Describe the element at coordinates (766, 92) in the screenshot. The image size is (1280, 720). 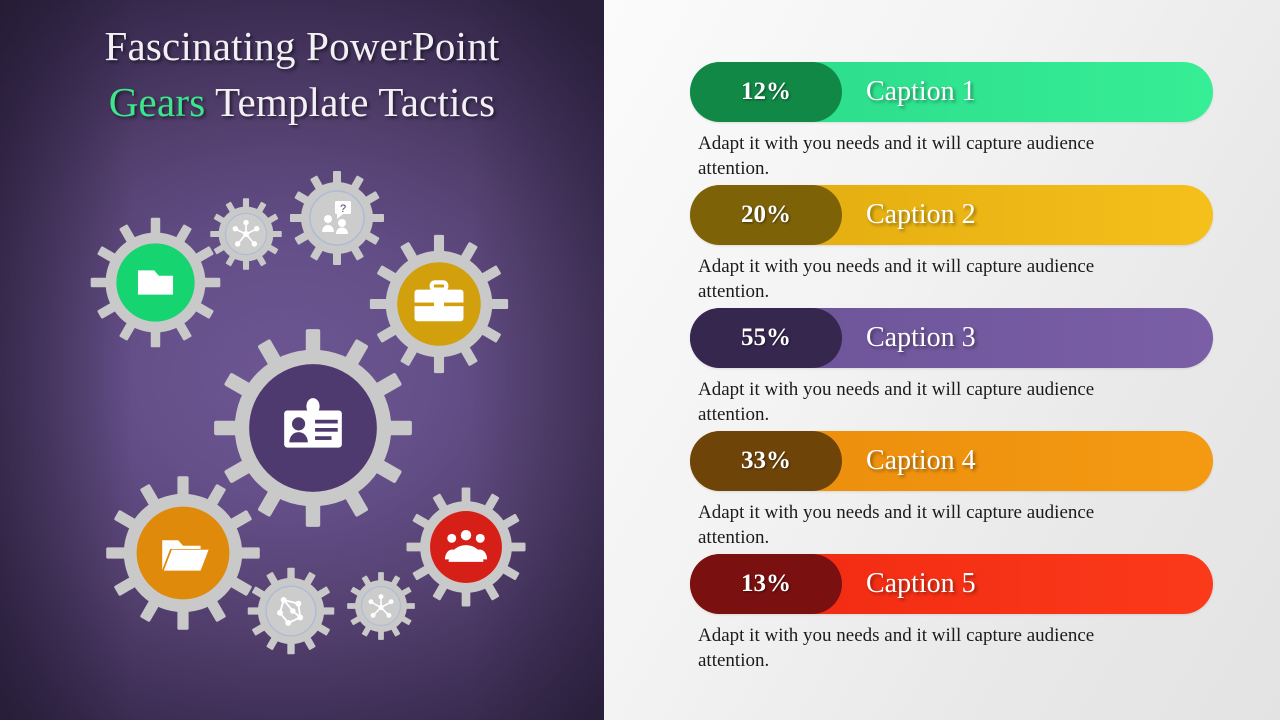
I see `percent-pill: 12%` at that location.